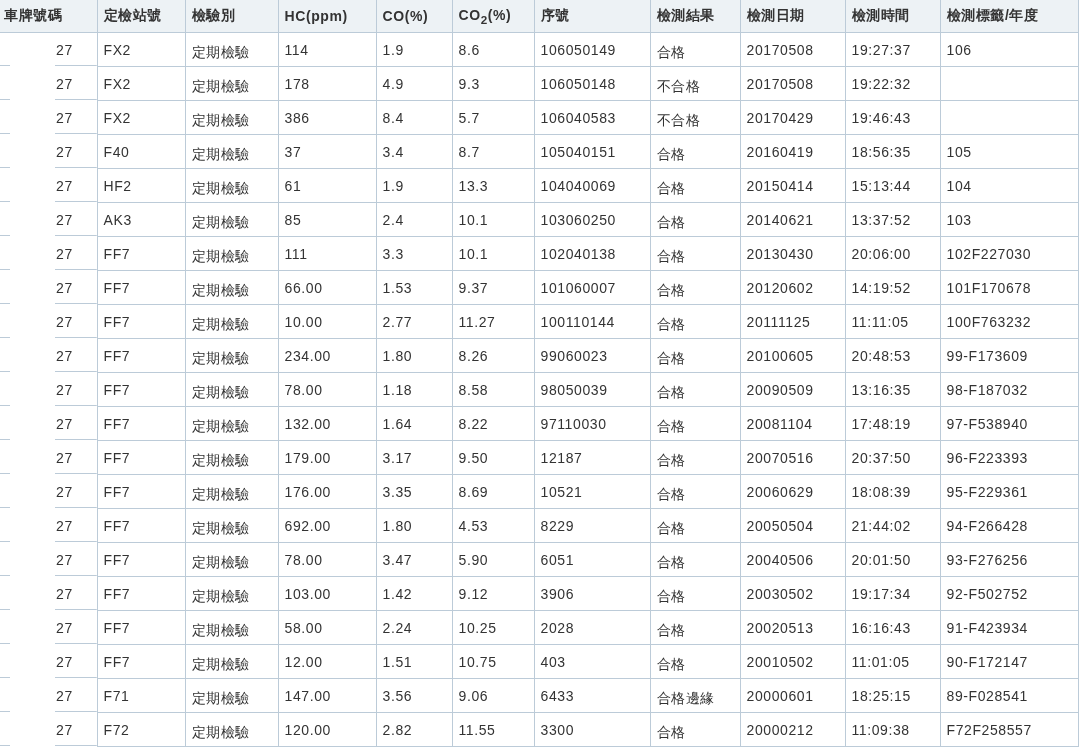 This screenshot has width=1084, height=750. What do you see at coordinates (397, 593) in the screenshot?
I see `table-cell: 1.42` at bounding box center [397, 593].